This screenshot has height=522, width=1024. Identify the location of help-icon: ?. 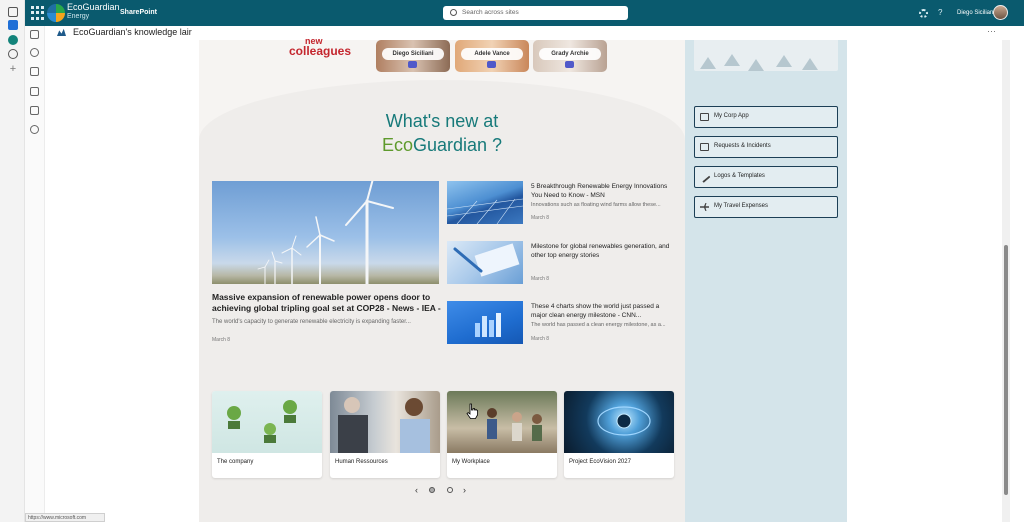
(940, 12).